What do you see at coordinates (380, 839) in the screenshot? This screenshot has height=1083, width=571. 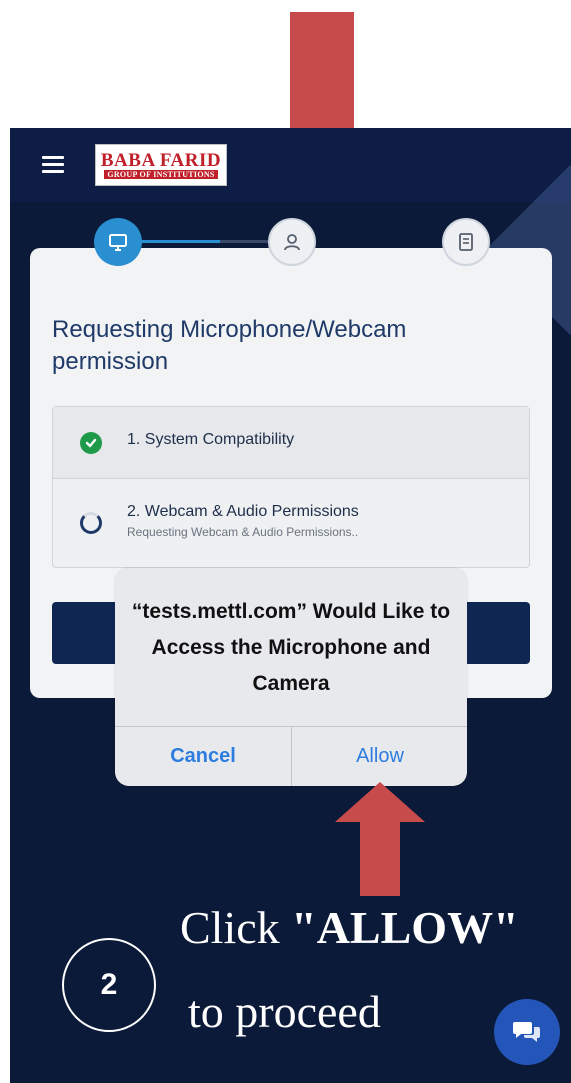 I see `up-arrow-annotation` at bounding box center [380, 839].